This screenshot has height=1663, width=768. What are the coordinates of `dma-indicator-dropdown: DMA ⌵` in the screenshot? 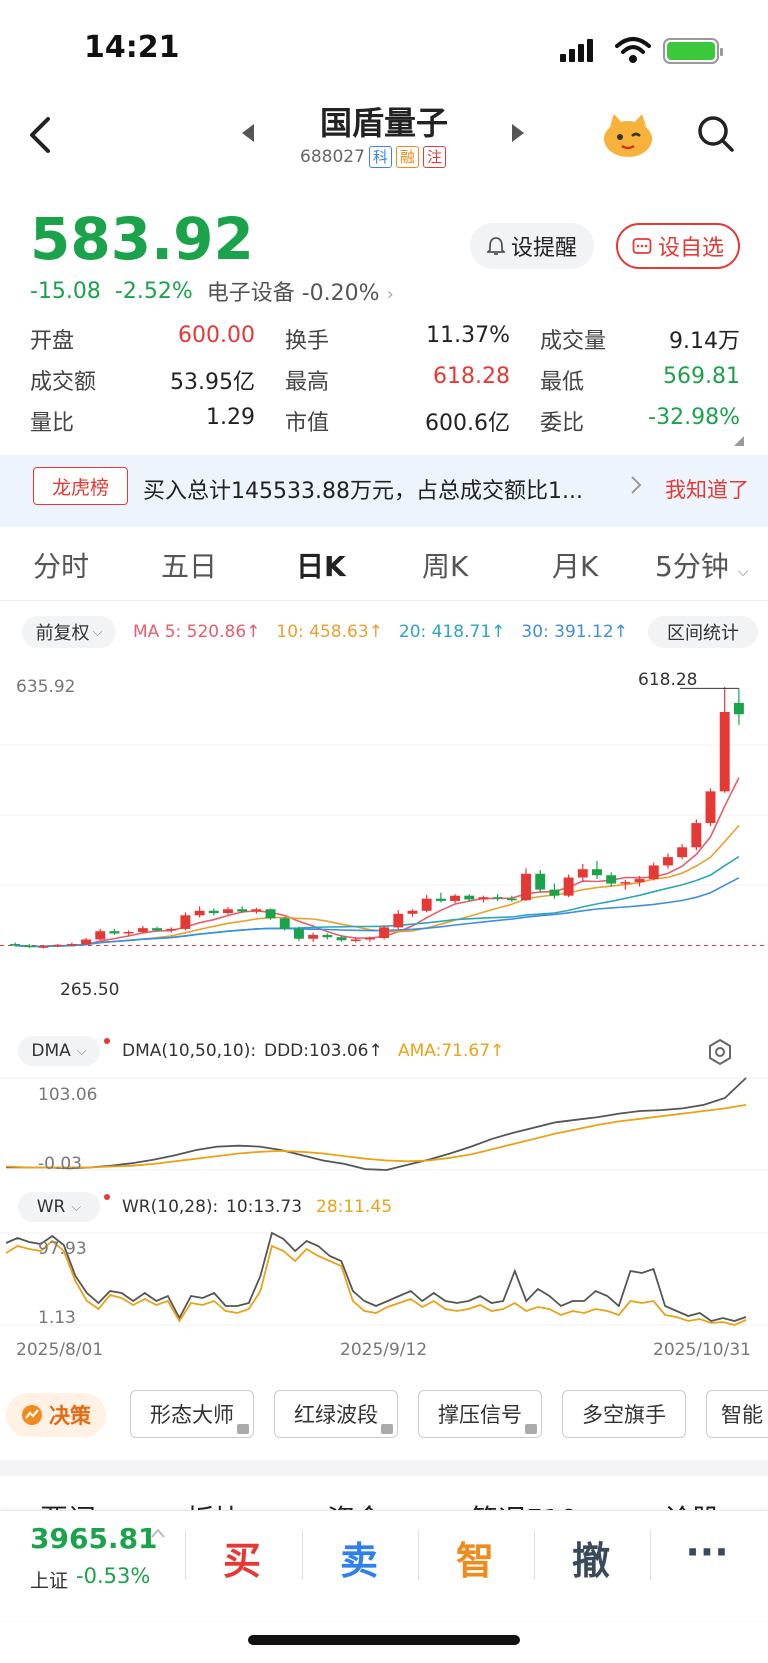 It's located at (59, 1051).